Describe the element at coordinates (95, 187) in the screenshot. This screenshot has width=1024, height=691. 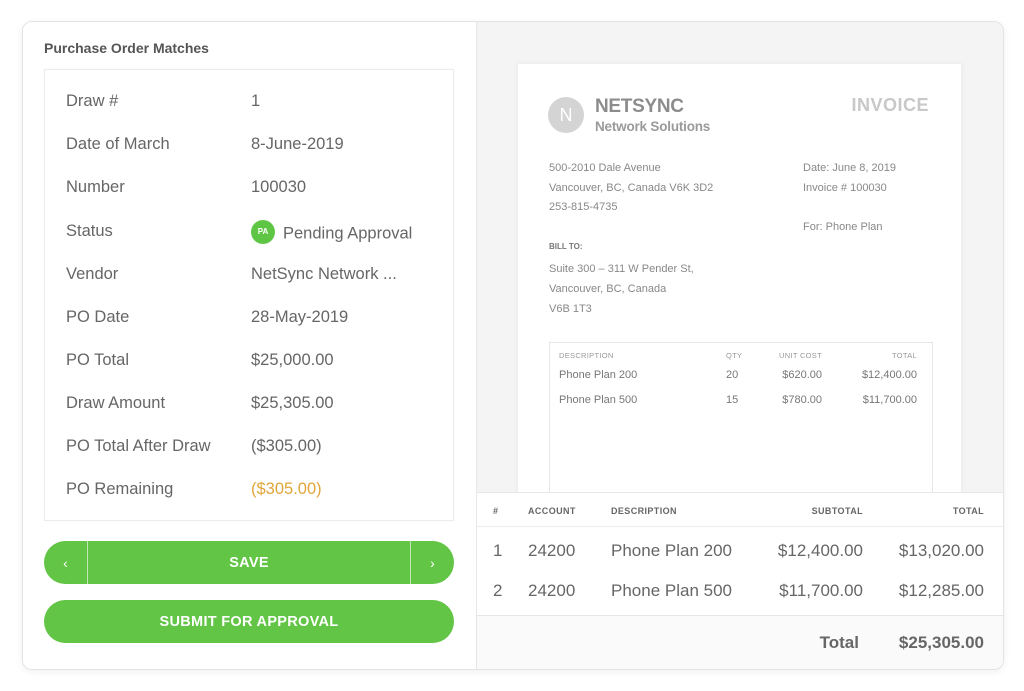
I see `field-label: Number` at that location.